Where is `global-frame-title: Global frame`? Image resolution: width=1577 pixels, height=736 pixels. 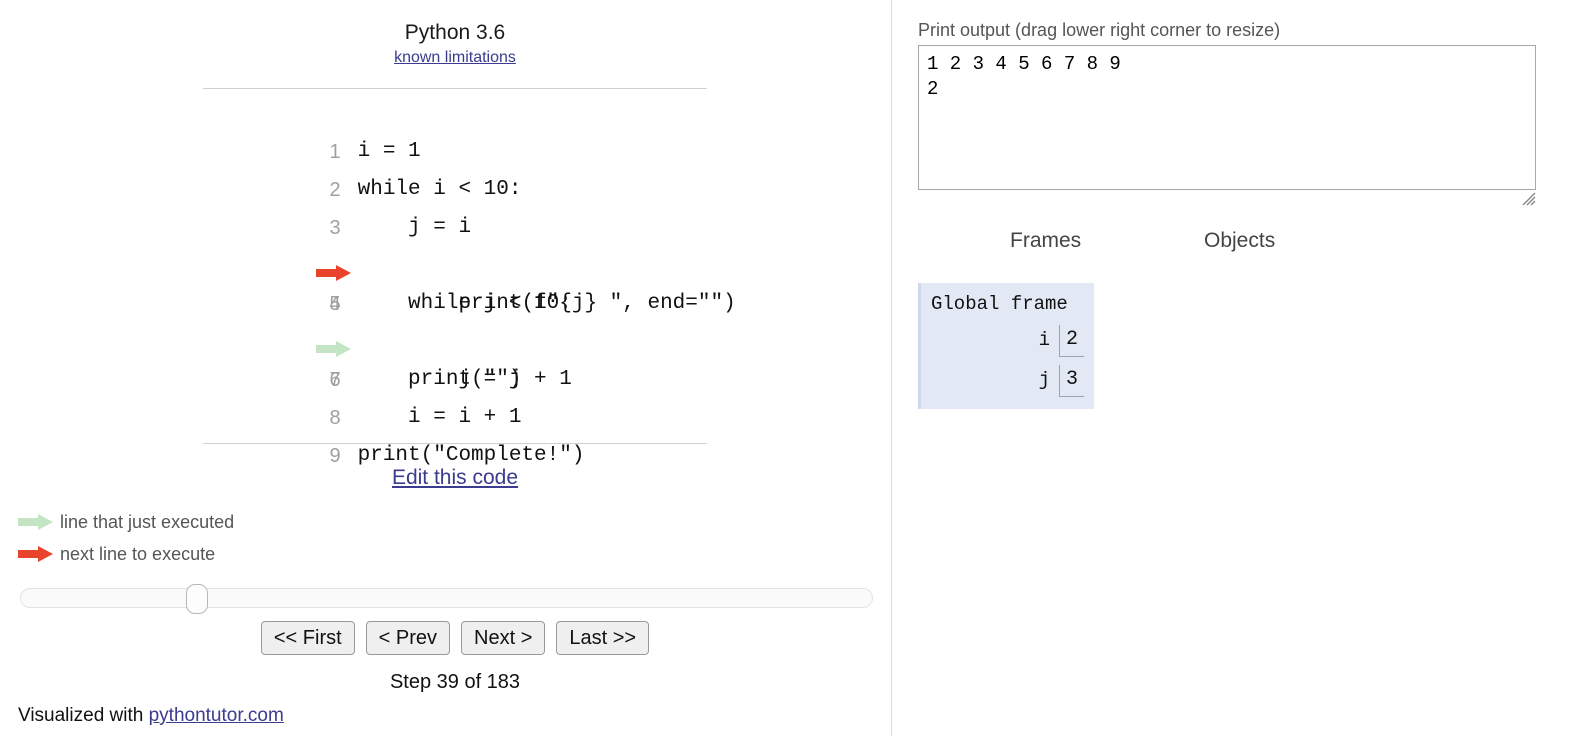
global-frame-title: Global frame is located at coordinates (999, 304).